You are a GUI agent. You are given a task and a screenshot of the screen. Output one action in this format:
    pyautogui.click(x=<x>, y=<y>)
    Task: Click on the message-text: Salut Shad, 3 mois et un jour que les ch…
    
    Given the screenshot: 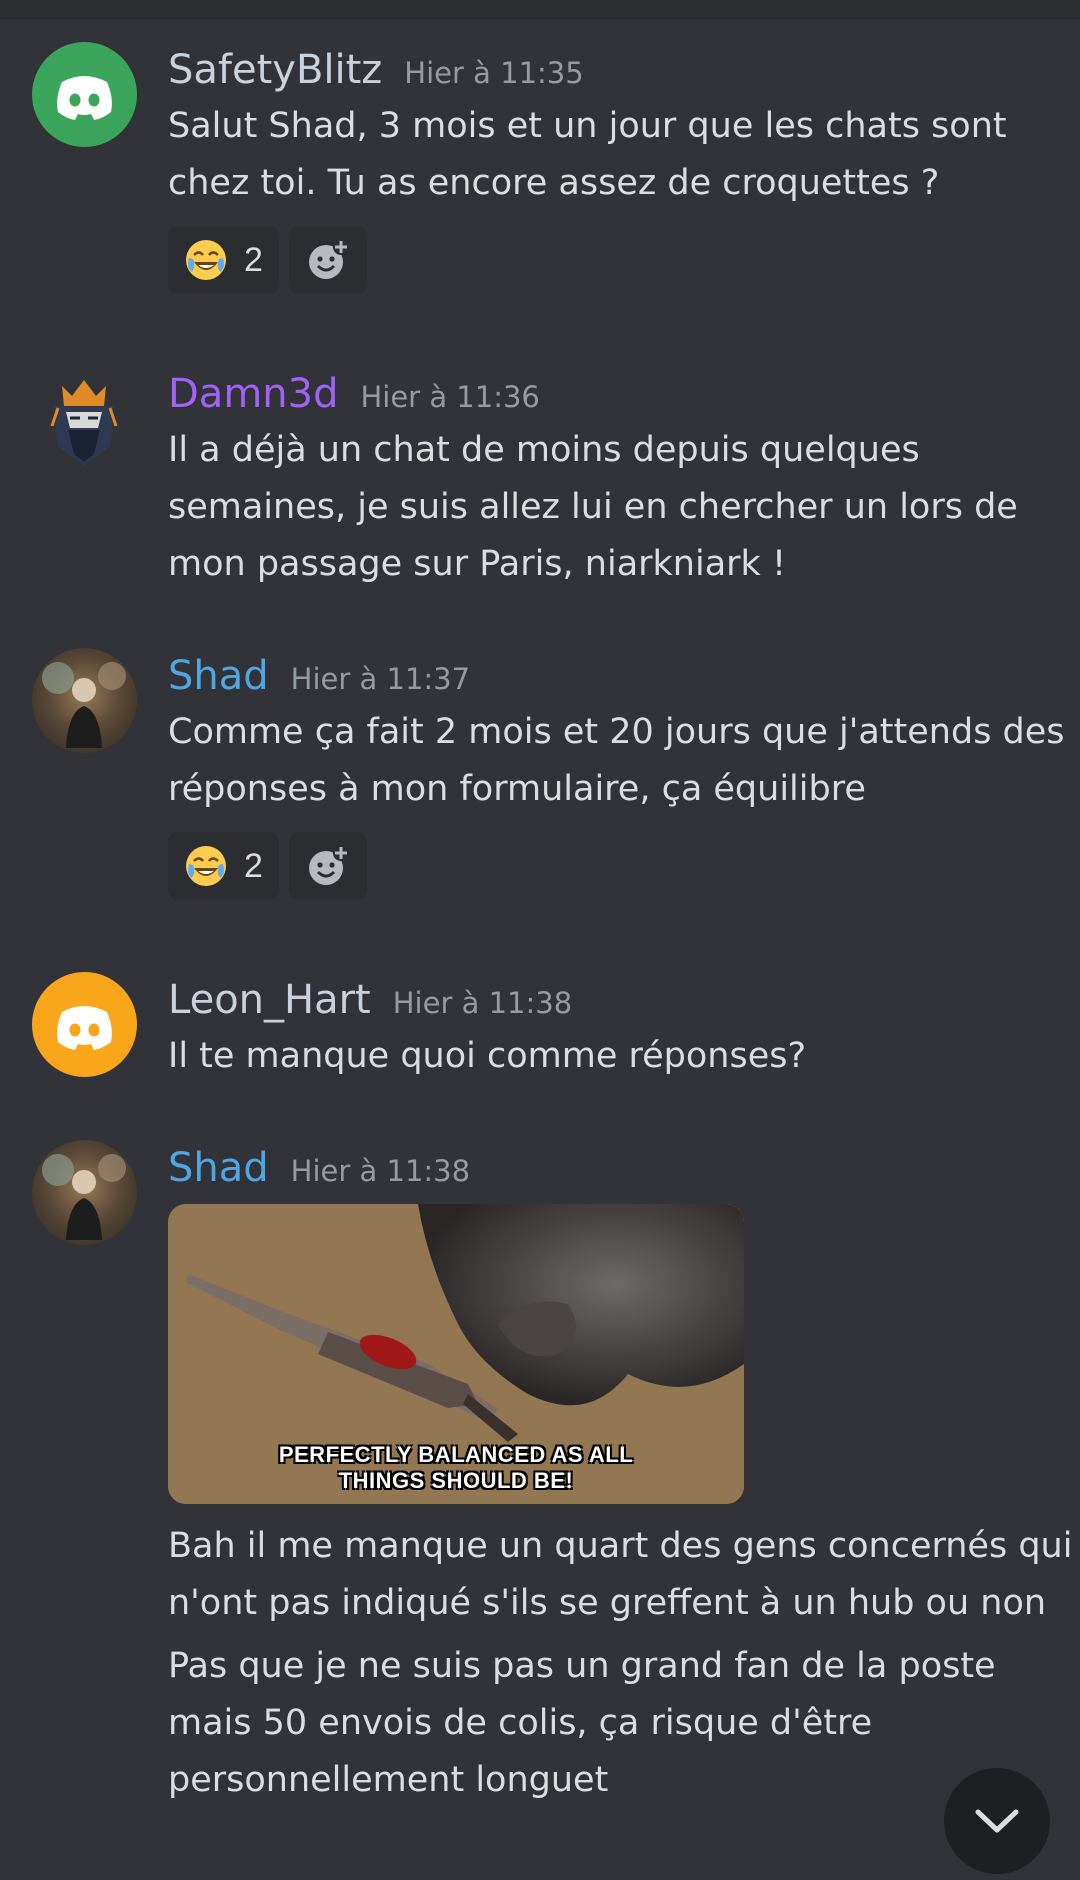 What is the action you would take?
    pyautogui.click(x=614, y=155)
    